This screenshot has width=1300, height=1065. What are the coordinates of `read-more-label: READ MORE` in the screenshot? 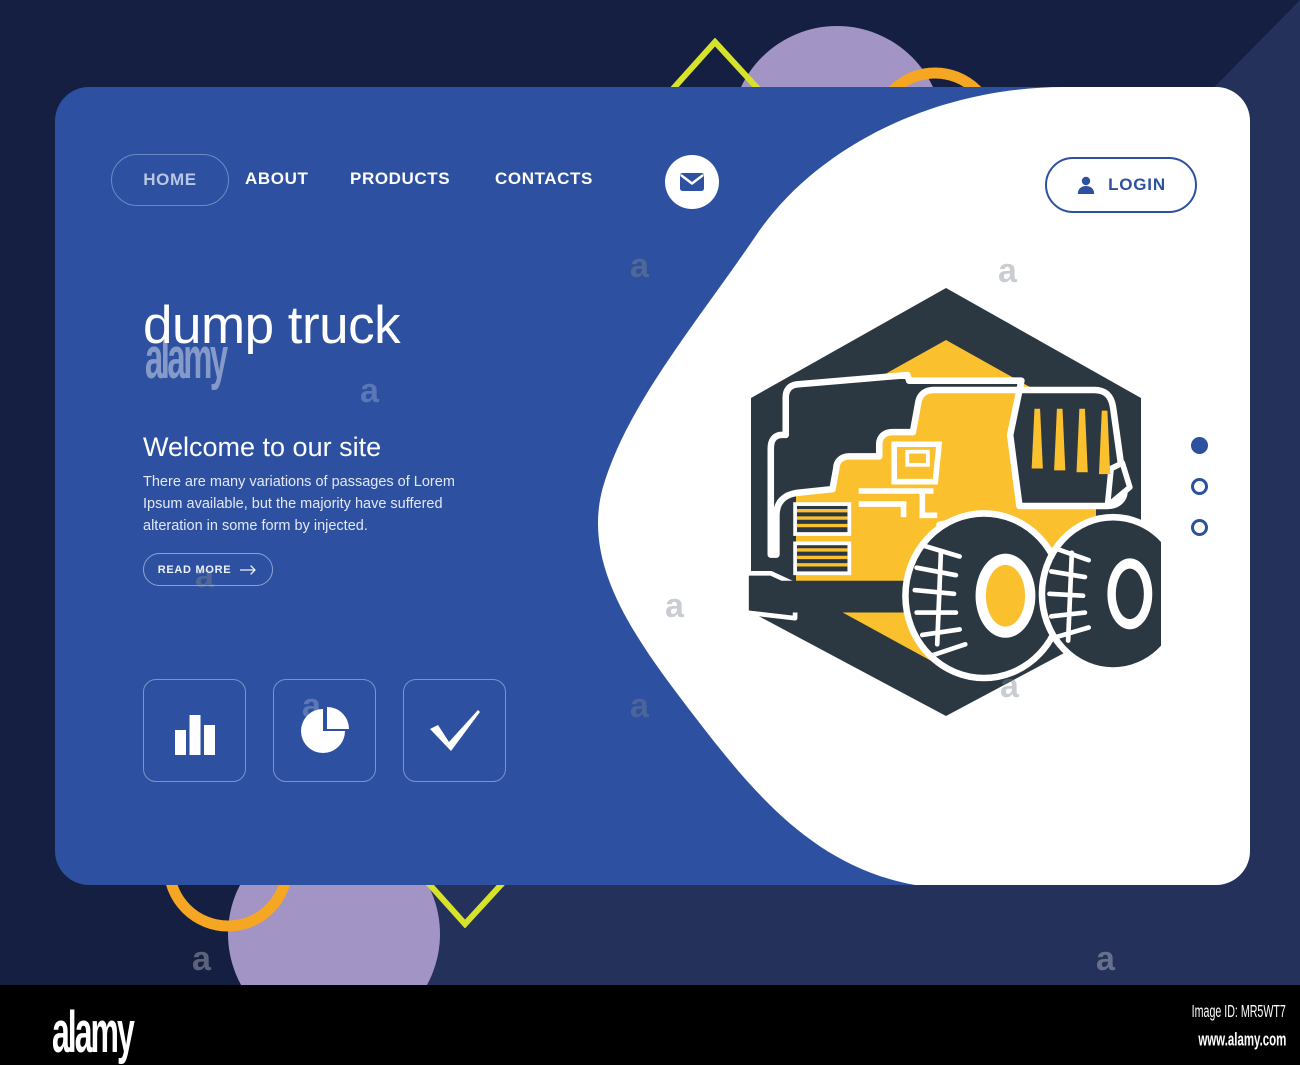 It's located at (194, 569).